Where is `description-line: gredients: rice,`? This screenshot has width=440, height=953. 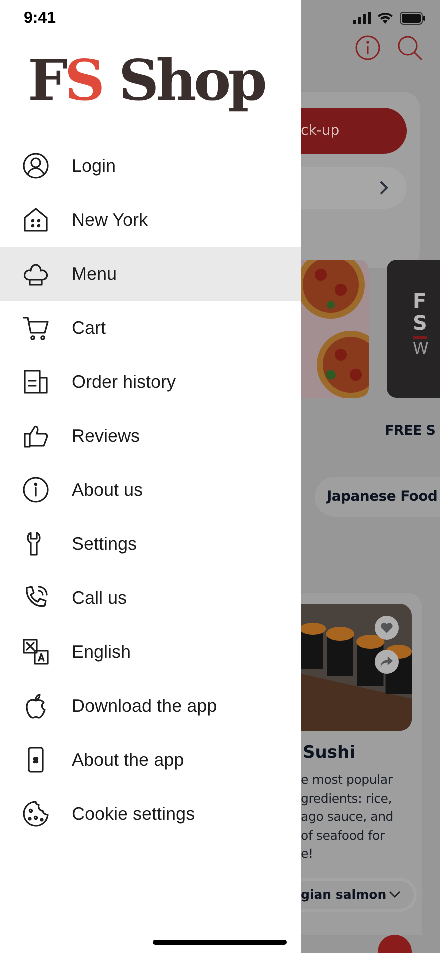
description-line: gredients: rice, is located at coordinates (347, 799).